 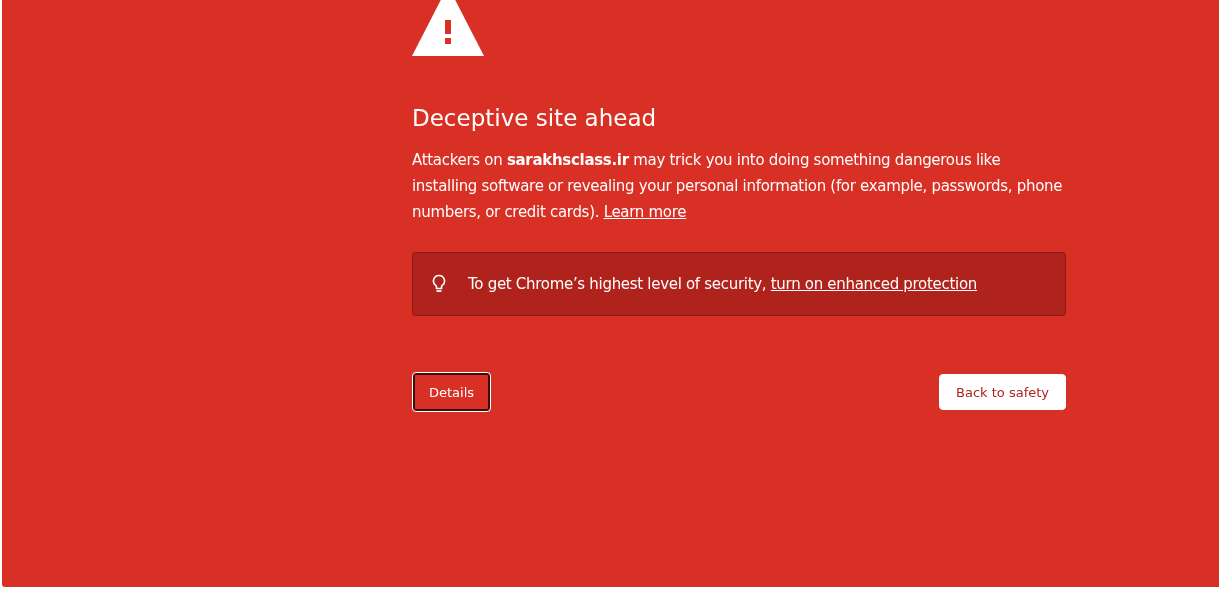 I want to click on enhanced-protection-link: turn on enhanced protection, so click(x=873, y=284).